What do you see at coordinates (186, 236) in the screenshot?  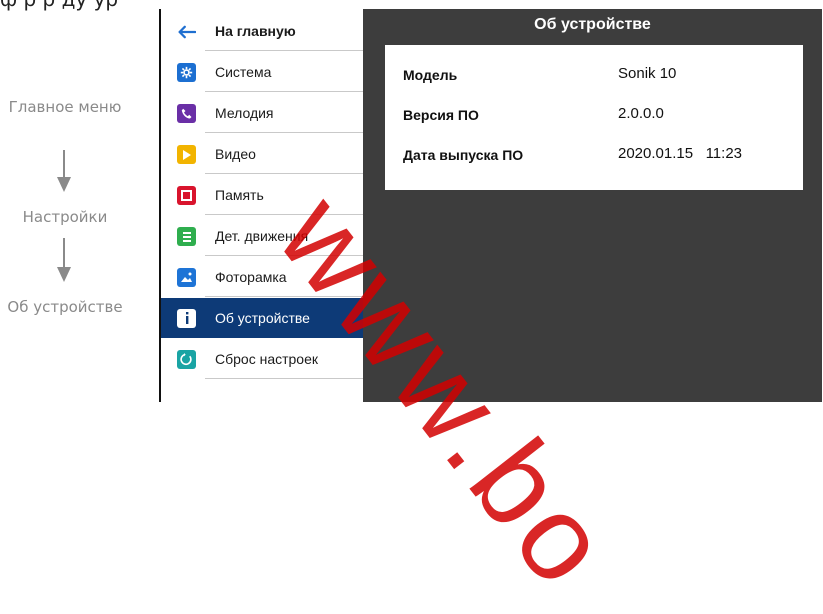 I see `motion-icon` at bounding box center [186, 236].